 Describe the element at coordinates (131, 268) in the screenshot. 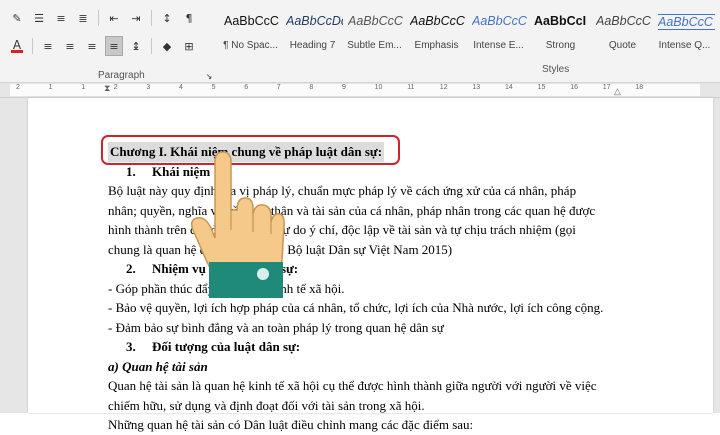

I see `section-number: 2.` at that location.